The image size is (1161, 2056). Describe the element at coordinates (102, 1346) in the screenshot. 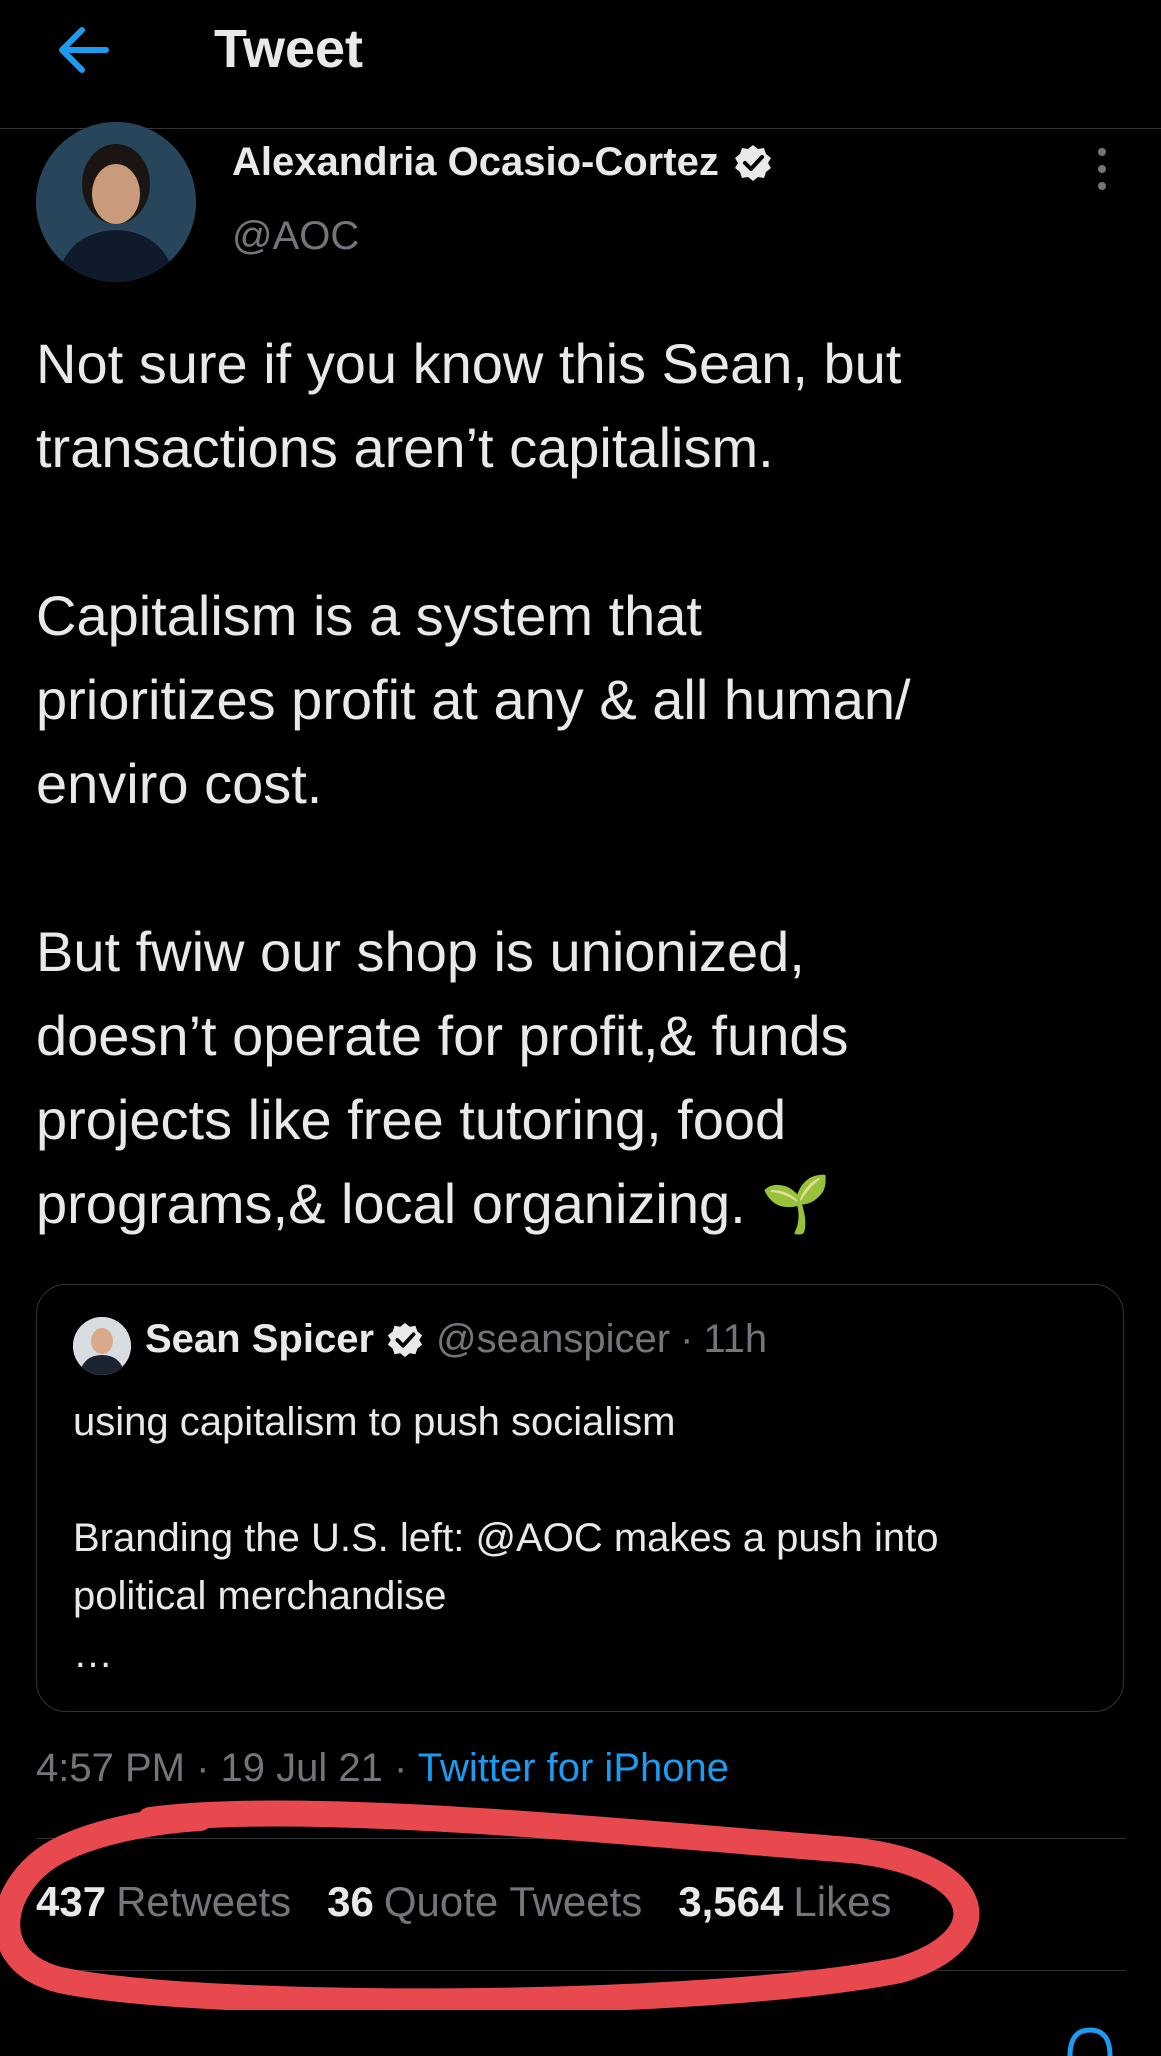

I see `quoted-author-avatar` at that location.